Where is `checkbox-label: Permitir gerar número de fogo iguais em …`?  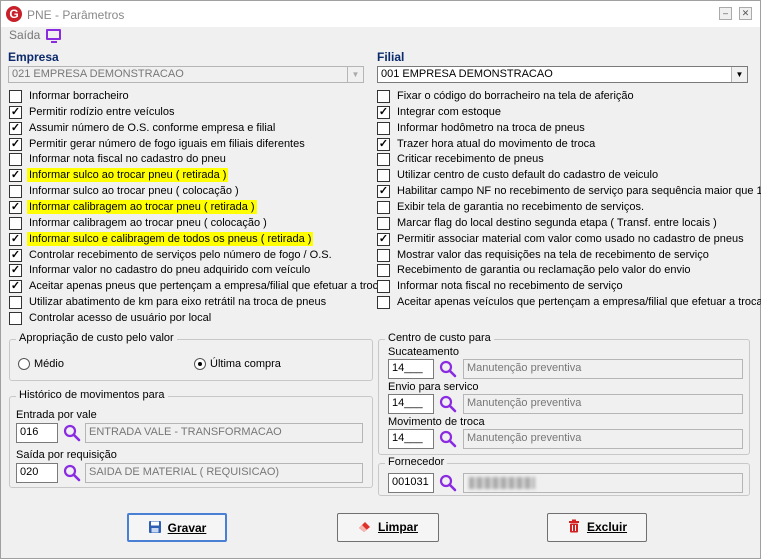 checkbox-label: Permitir gerar número de fogo iguais em … is located at coordinates (167, 143).